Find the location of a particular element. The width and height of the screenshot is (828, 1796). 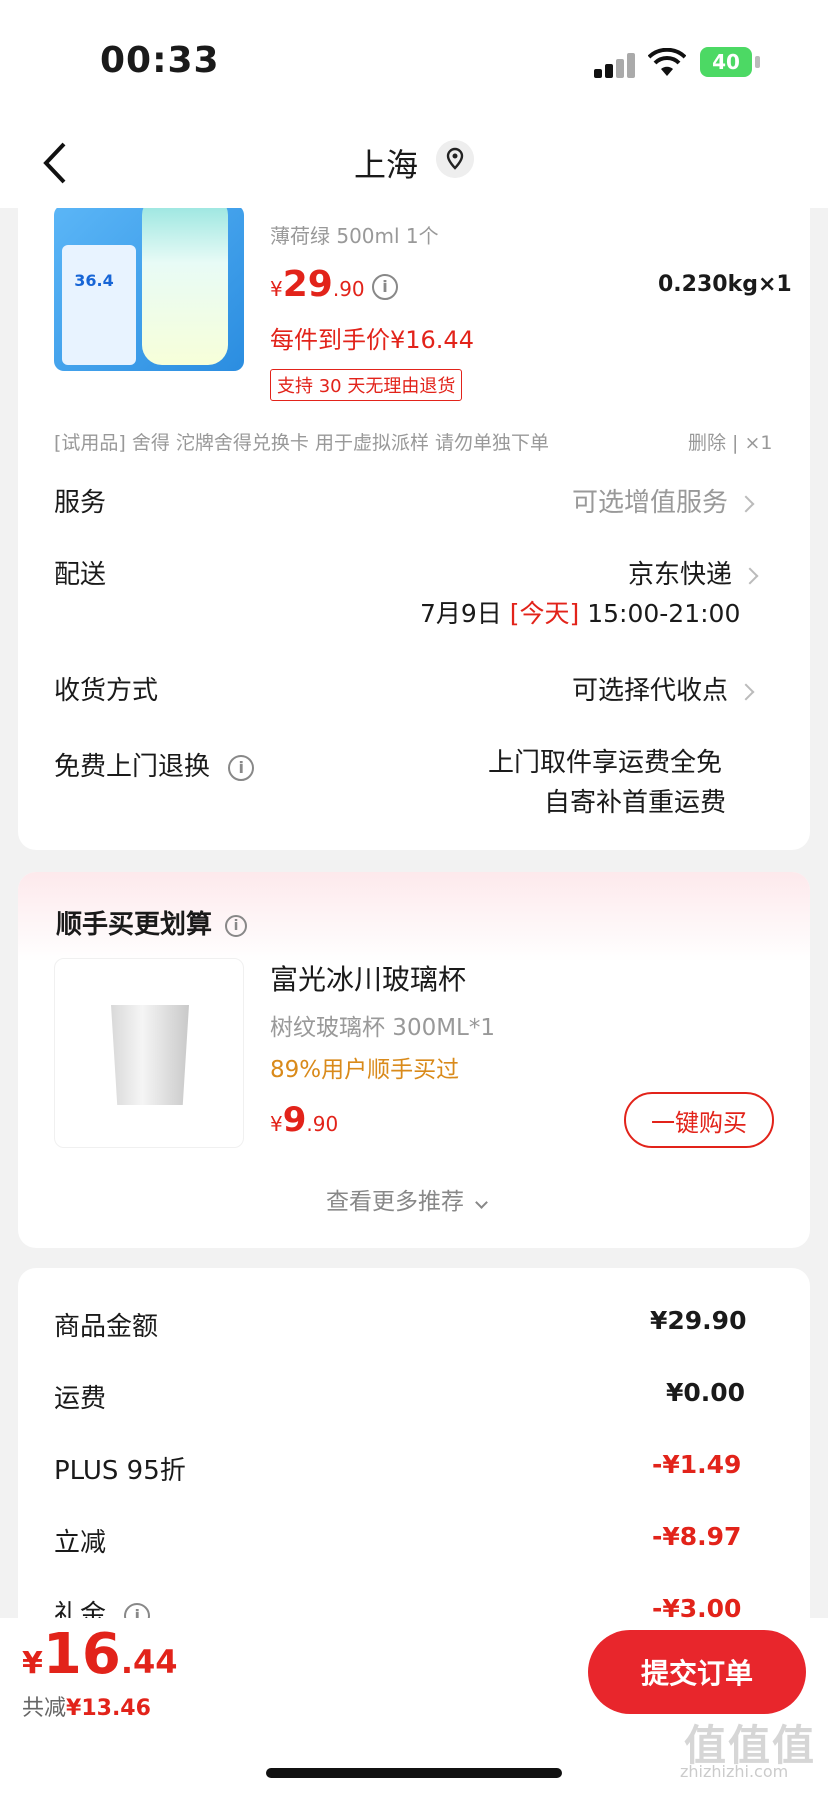

product-image: 36.4 is located at coordinates (149, 288).